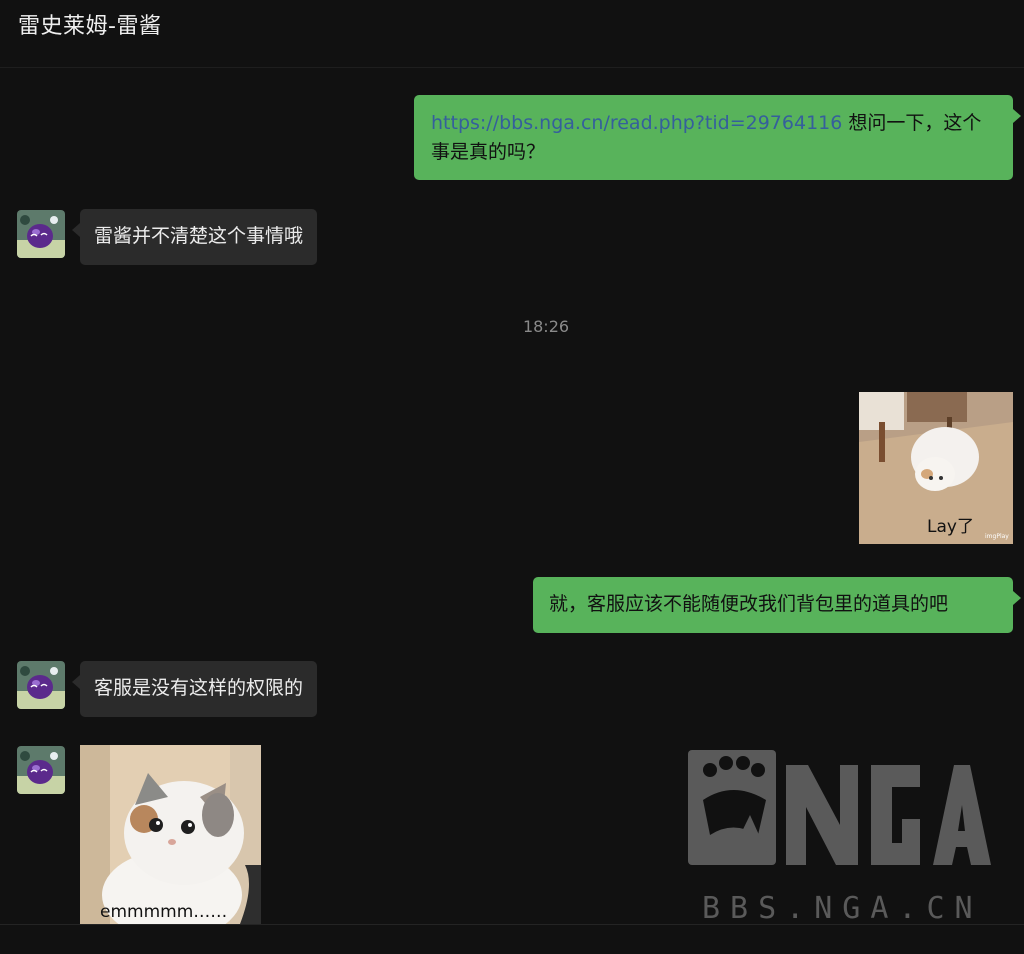 The height and width of the screenshot is (954, 1024). Describe the element at coordinates (912, 123) in the screenshot. I see `message-text: 想问一下，这个` at that location.